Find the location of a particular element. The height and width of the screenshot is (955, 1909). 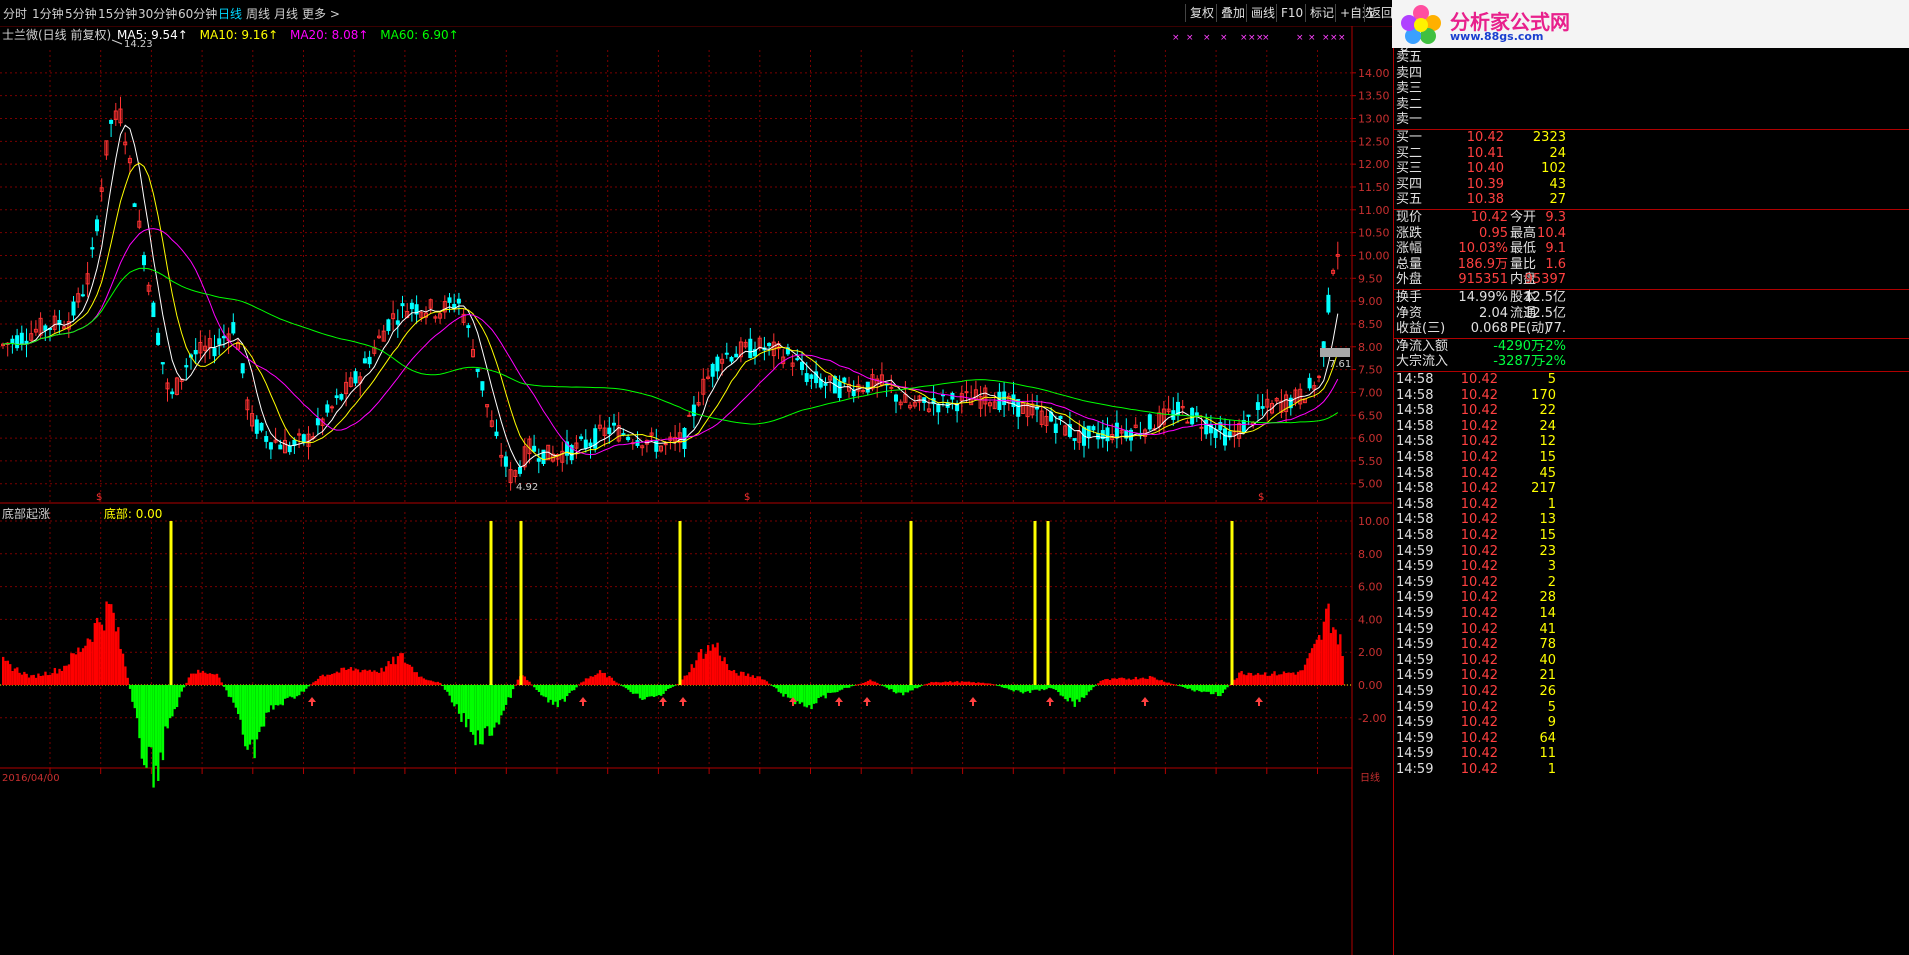

tab-1min: 1分钟 is located at coordinates (48, 13).